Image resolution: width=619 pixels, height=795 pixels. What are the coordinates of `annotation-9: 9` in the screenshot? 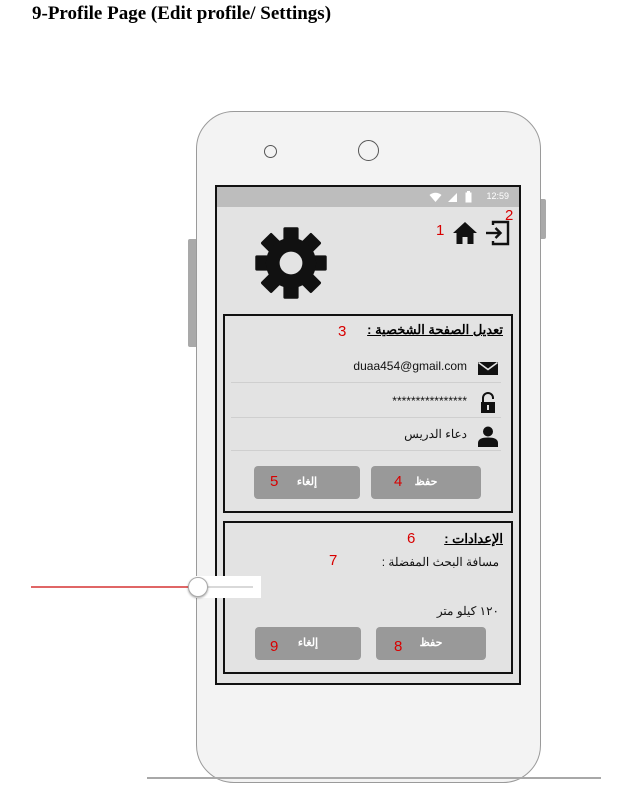 It's located at (274, 646).